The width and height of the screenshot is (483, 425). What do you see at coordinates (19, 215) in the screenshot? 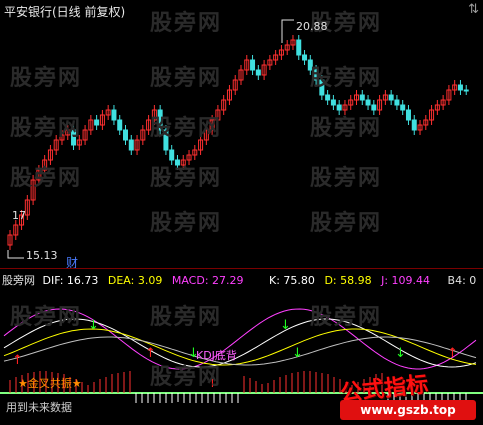
I see `price-marker-label: 17` at bounding box center [19, 215].